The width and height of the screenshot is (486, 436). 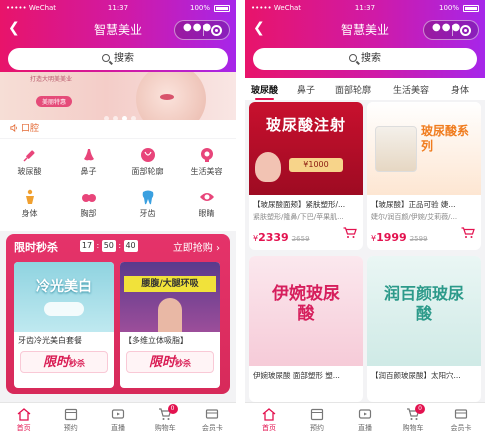 What do you see at coordinates (147, 197) in the screenshot?
I see `tooth-icon` at bounding box center [147, 197].